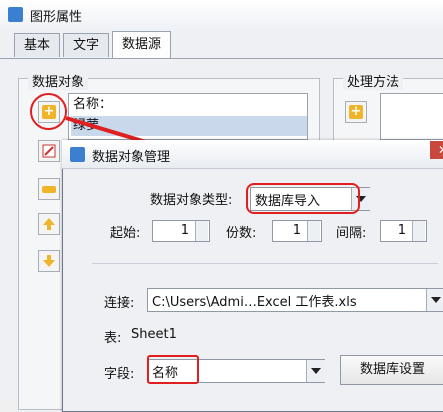 This screenshot has height=412, width=443. What do you see at coordinates (86, 45) in the screenshot?
I see `tab-text: 文字` at bounding box center [86, 45].